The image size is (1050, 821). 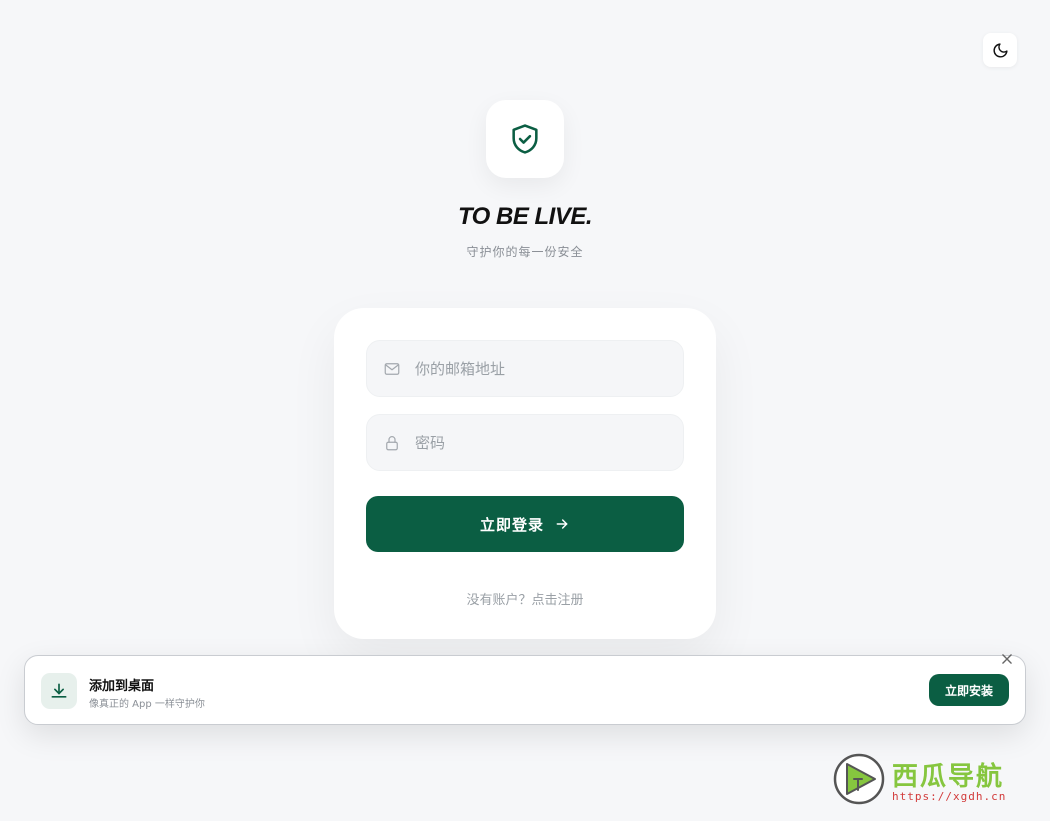 I want to click on app-logo, so click(x=525, y=139).